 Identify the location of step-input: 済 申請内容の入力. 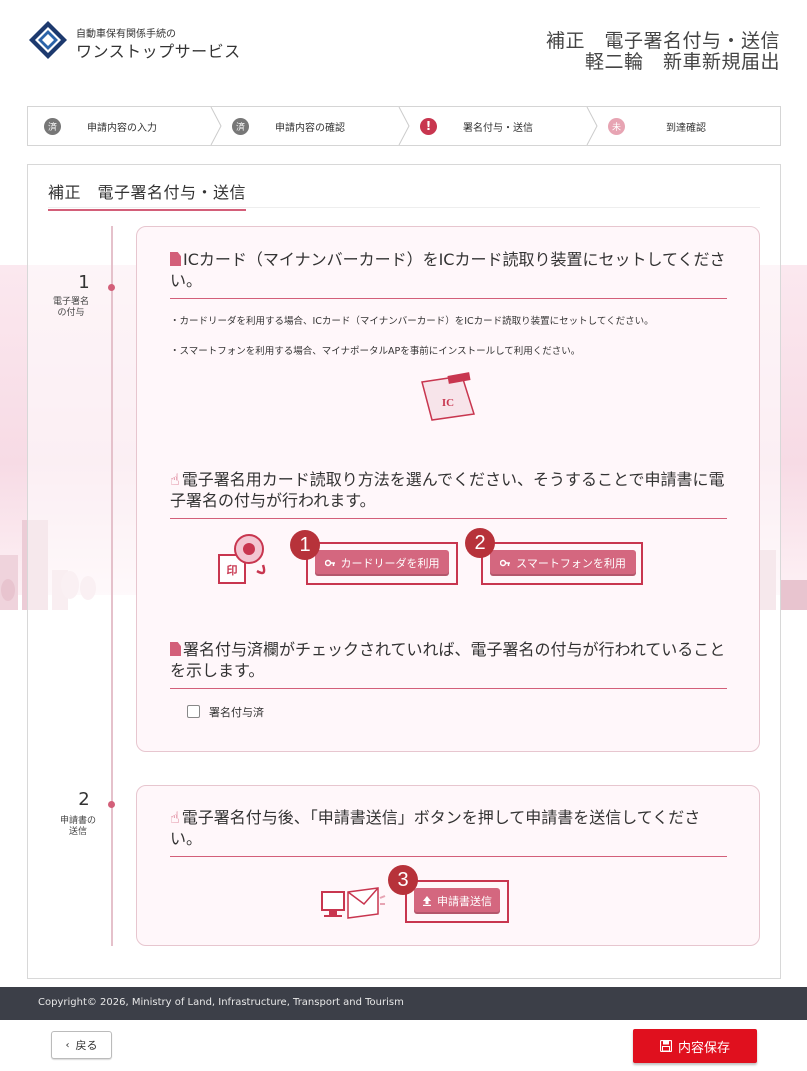
(125, 126).